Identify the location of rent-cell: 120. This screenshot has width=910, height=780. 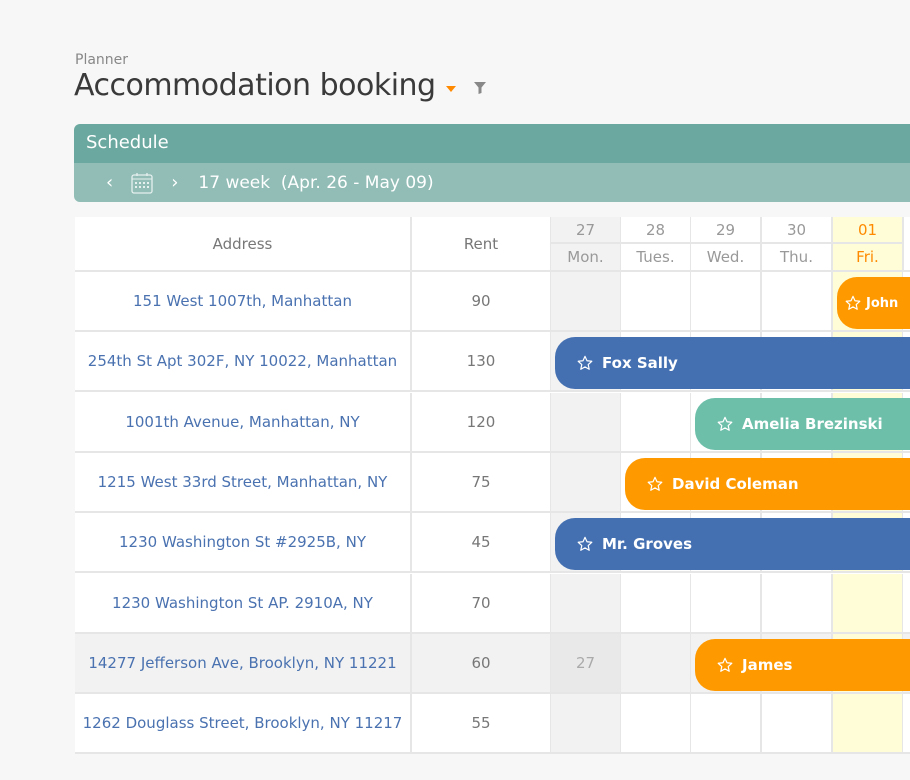
(482, 422).